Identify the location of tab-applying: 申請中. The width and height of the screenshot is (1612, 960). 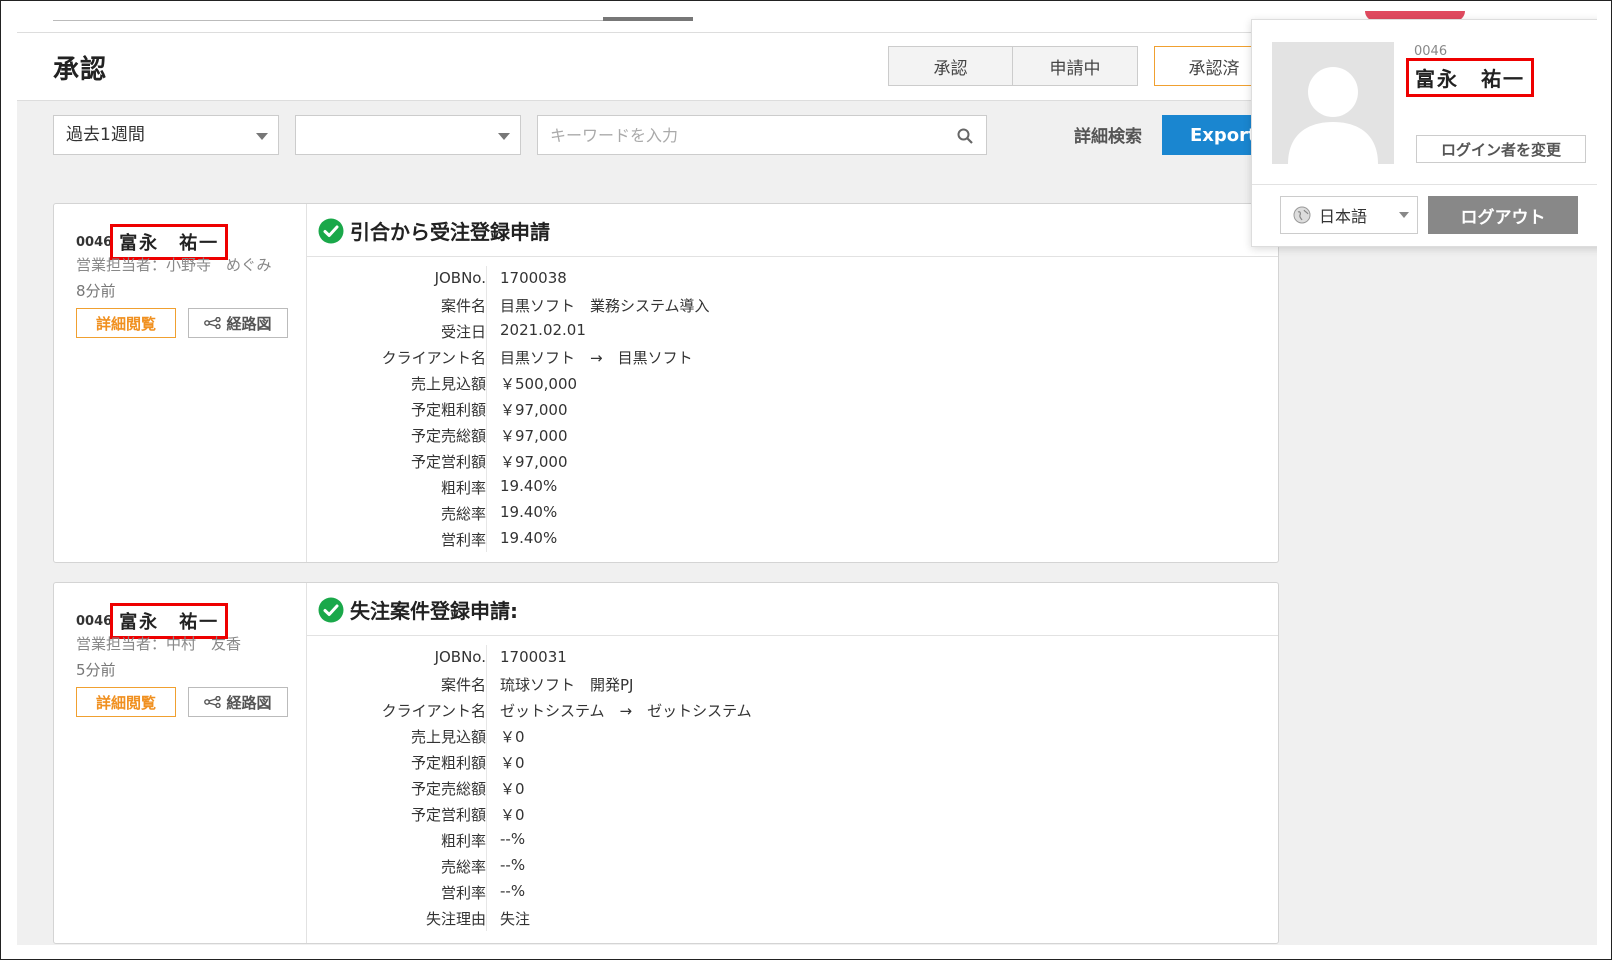
(1075, 66).